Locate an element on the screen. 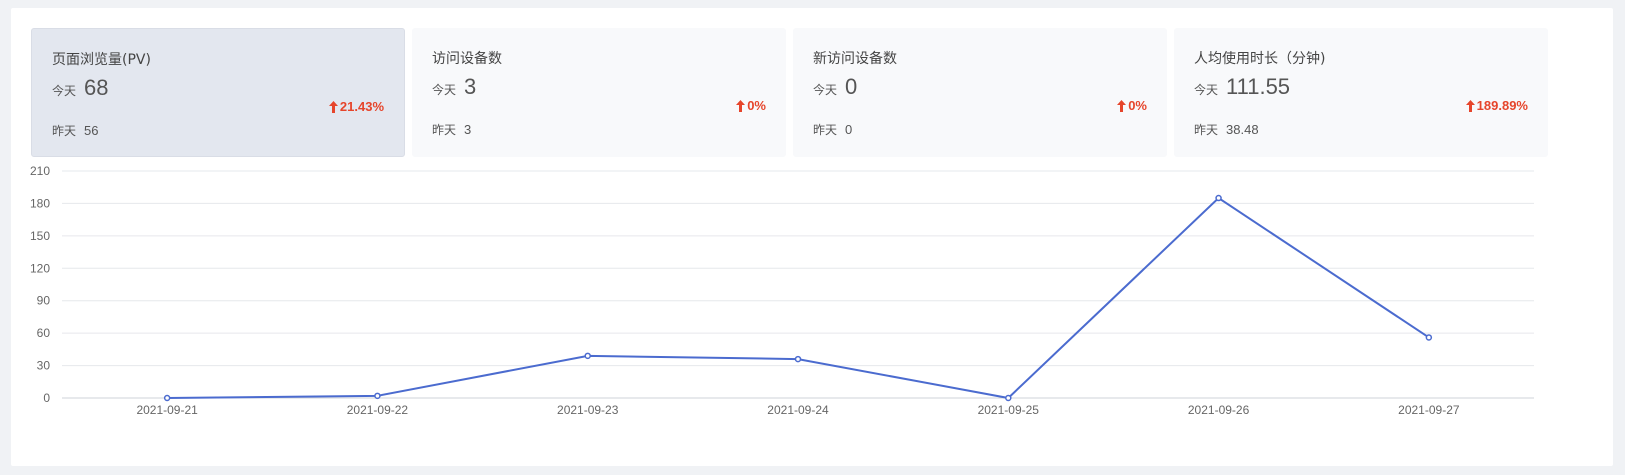 This screenshot has height=475, width=1625. y-tick-label: 0 is located at coordinates (46, 398).